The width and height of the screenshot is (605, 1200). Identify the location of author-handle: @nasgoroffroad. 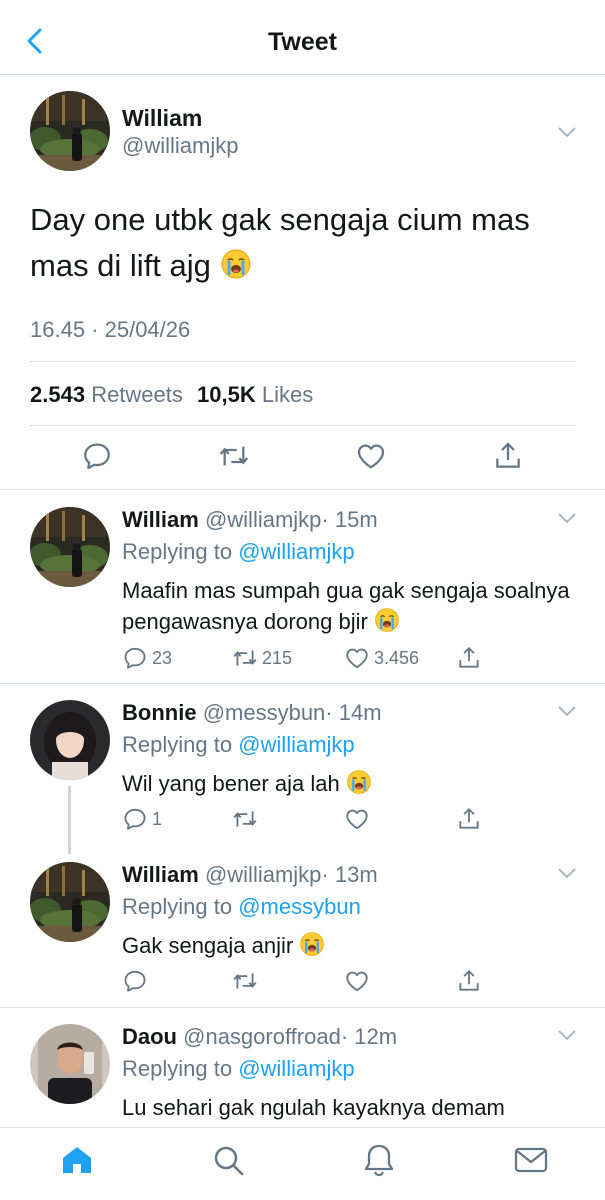
(262, 1036).